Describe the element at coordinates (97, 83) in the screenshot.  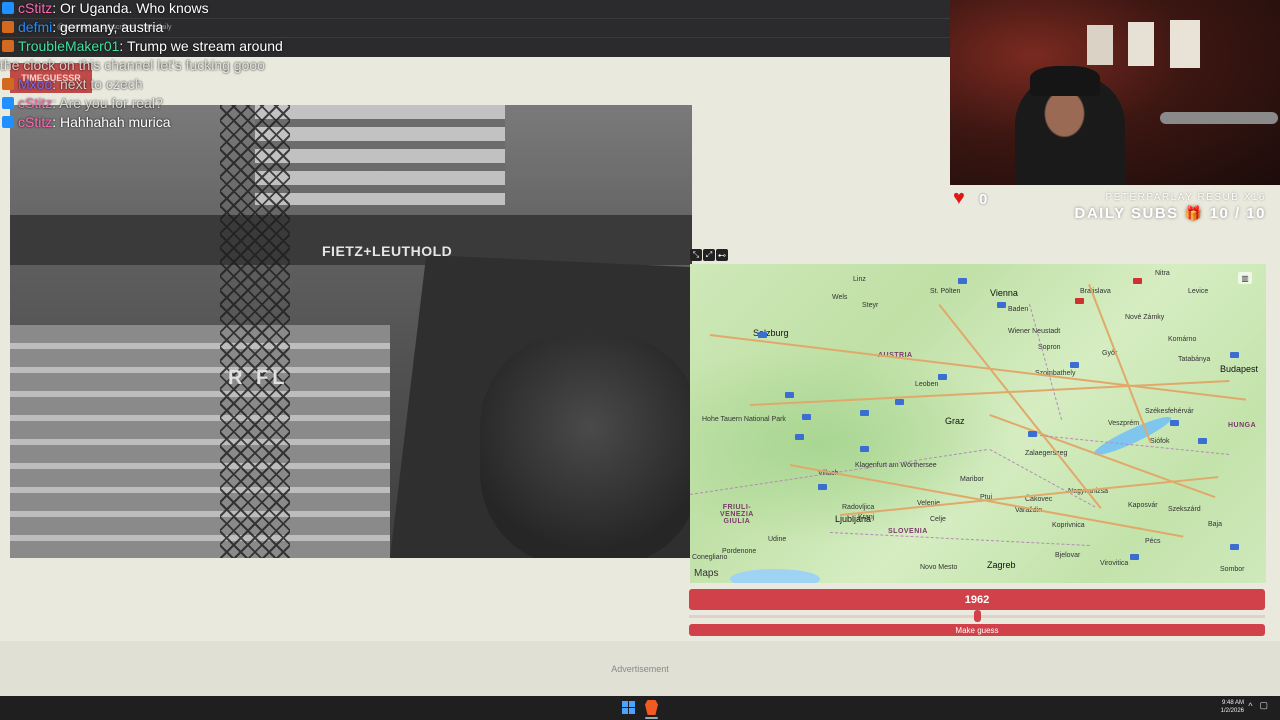
I see `chat-text: : next to czech` at that location.